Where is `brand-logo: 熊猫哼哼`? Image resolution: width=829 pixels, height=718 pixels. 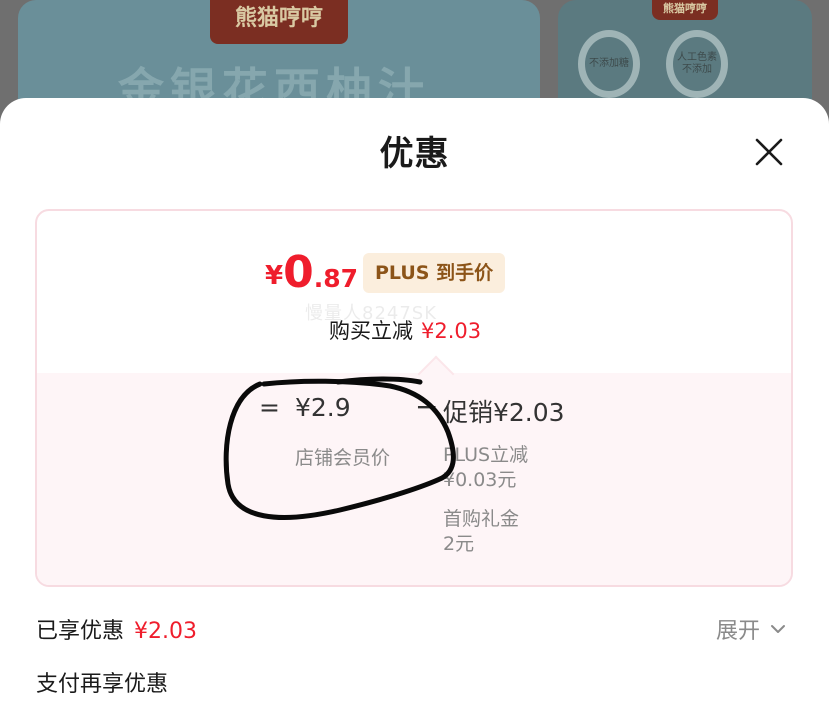 brand-logo: 熊猫哼哼 is located at coordinates (279, 22).